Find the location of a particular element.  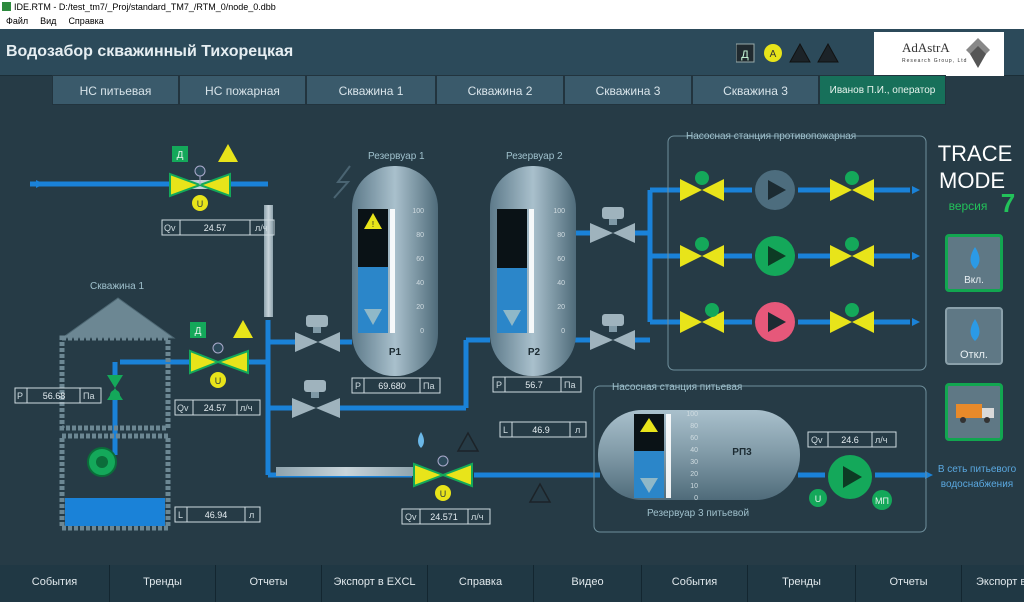

logo-mark-icon is located at coordinates (978, 53).